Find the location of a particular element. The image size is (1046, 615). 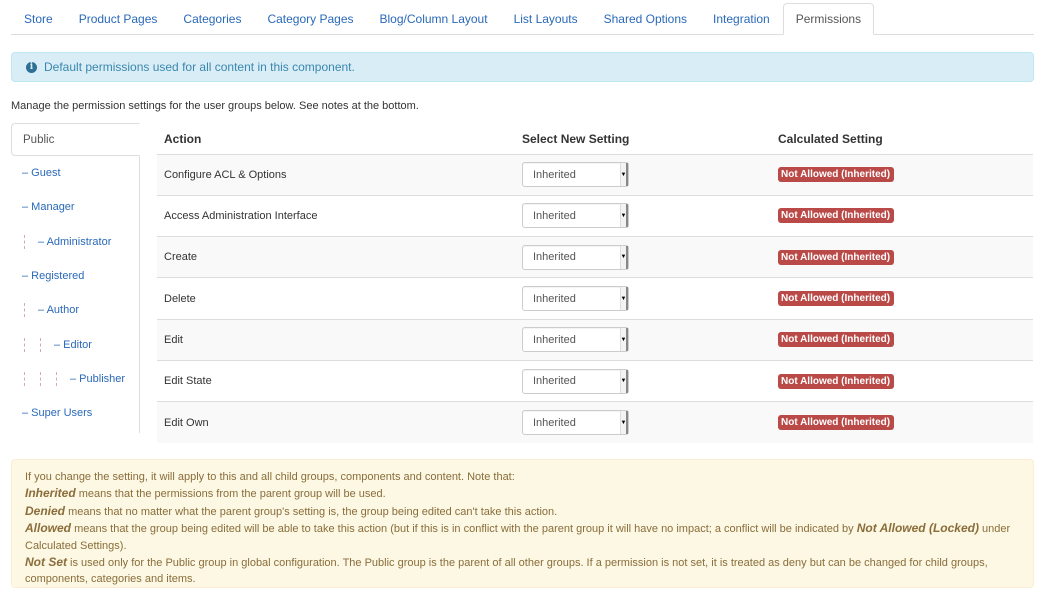

table-row: Edit Inherited ▼ Not Allowed (Inherited) is located at coordinates (595, 339).